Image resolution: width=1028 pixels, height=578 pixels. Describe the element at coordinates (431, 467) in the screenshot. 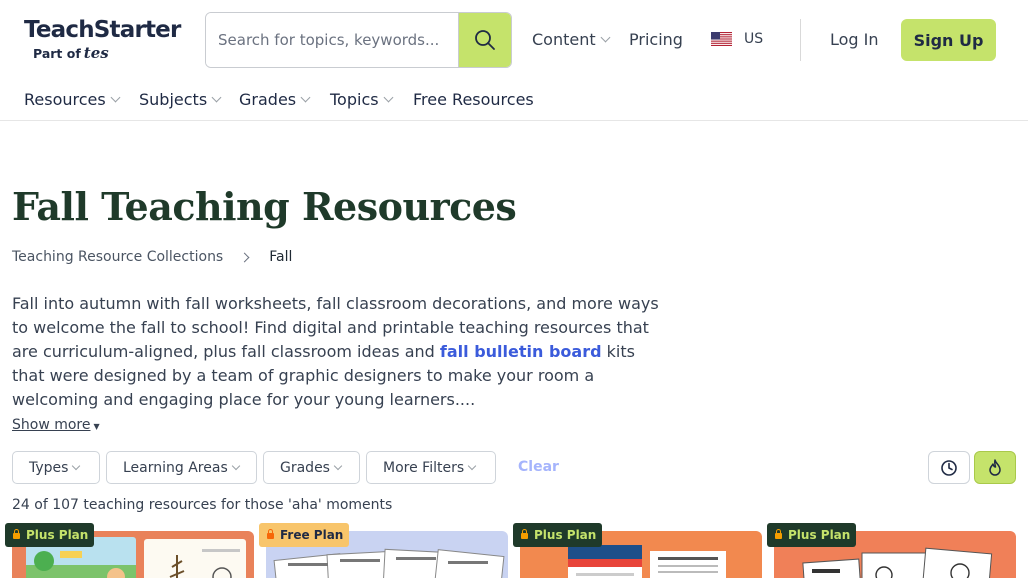

I see `filter-more-filters: More Filters` at that location.